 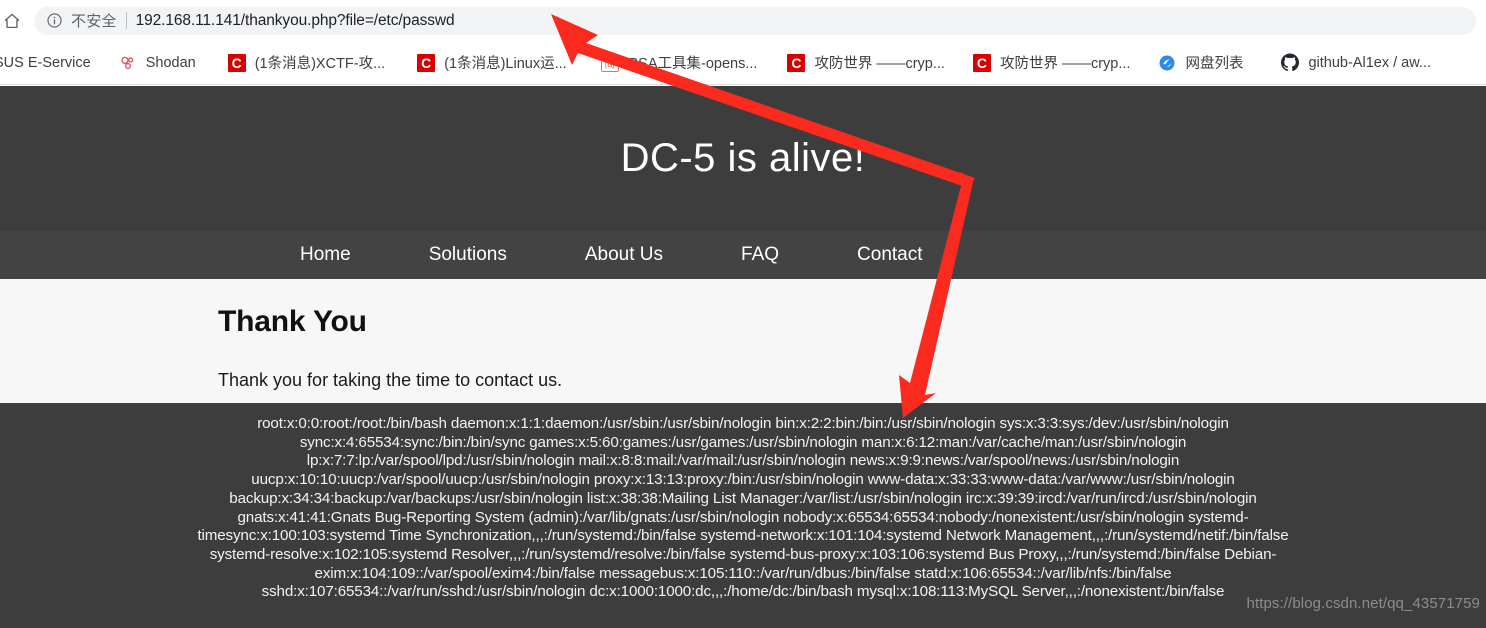 I want to click on bookmark-pan-list: 网盘列表, so click(x=1200, y=63).